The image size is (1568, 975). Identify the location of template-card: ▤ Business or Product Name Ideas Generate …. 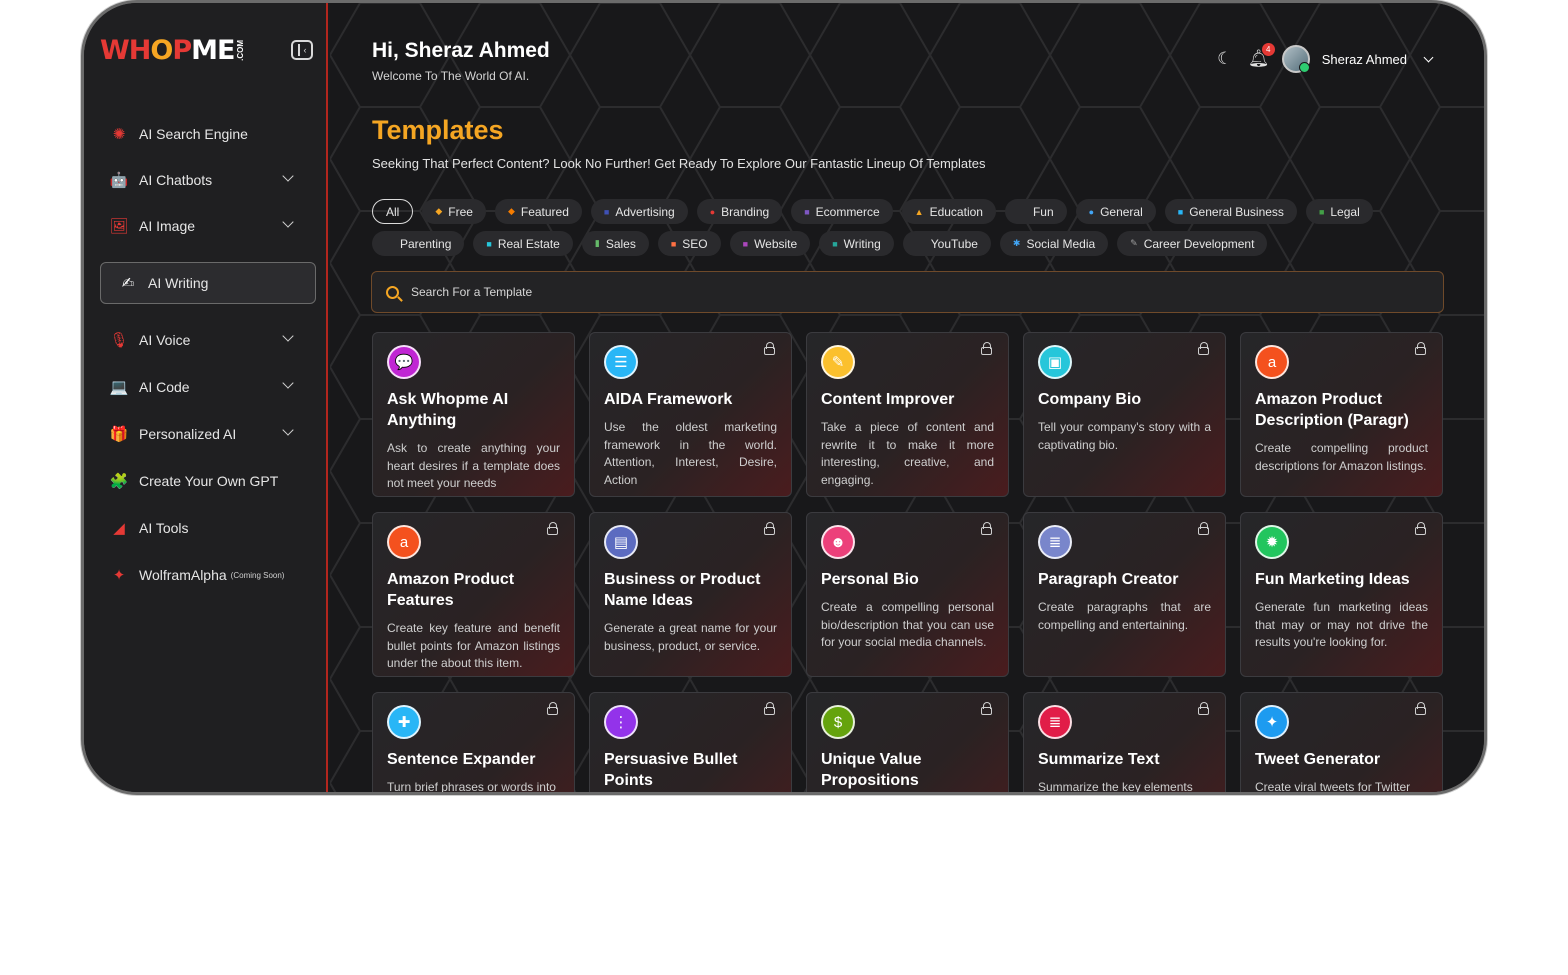
(690, 594).